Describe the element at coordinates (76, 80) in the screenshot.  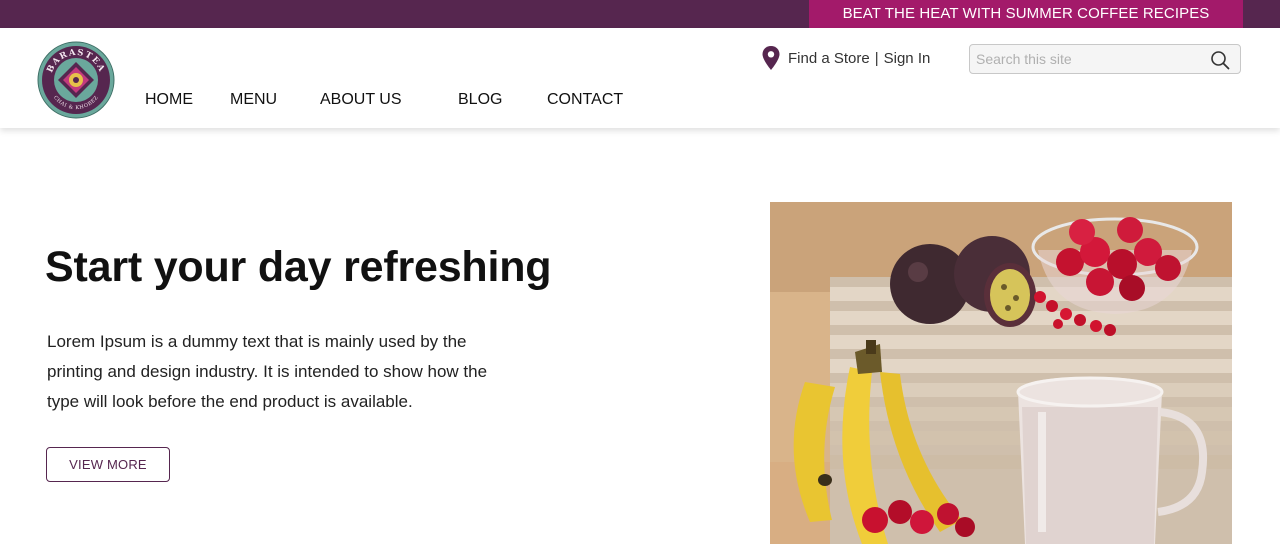
I see `barastea-logo: BARASTEA CHAI & KHOBEZ` at that location.